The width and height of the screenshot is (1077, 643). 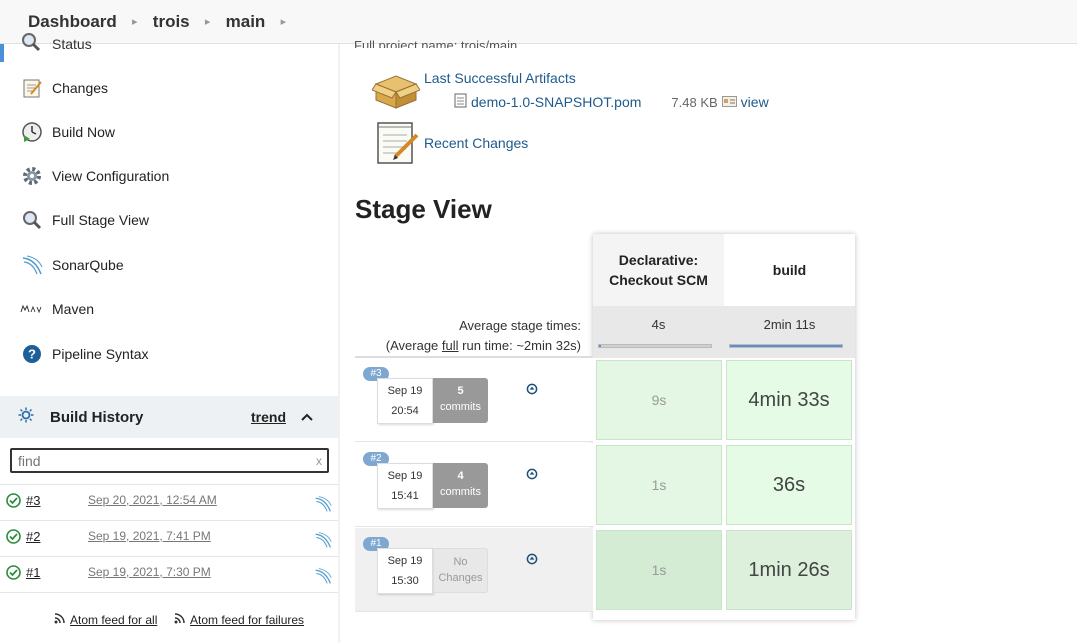 I want to click on atom-feed-all-link: Atom feed for all, so click(x=105, y=620).